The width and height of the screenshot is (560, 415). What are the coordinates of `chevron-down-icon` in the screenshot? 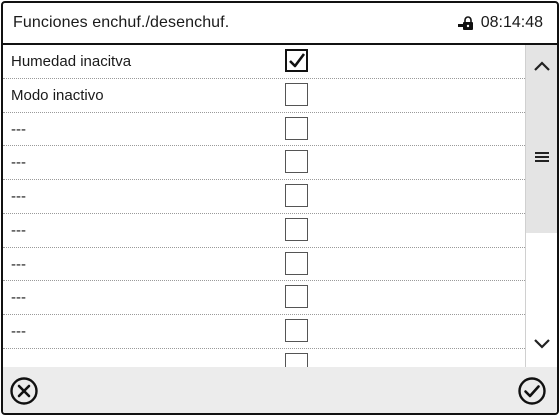 It's located at (541, 346).